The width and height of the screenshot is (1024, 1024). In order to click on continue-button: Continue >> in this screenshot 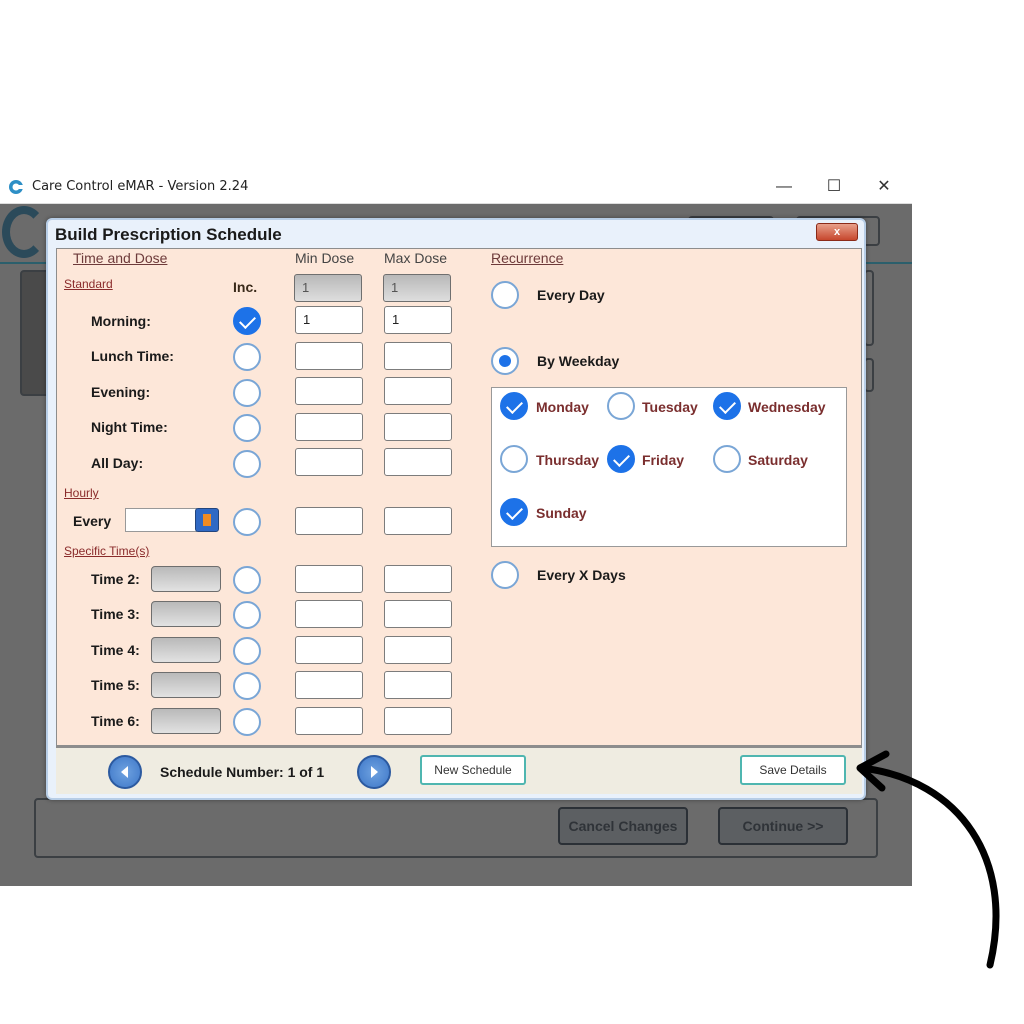, I will do `click(783, 826)`.